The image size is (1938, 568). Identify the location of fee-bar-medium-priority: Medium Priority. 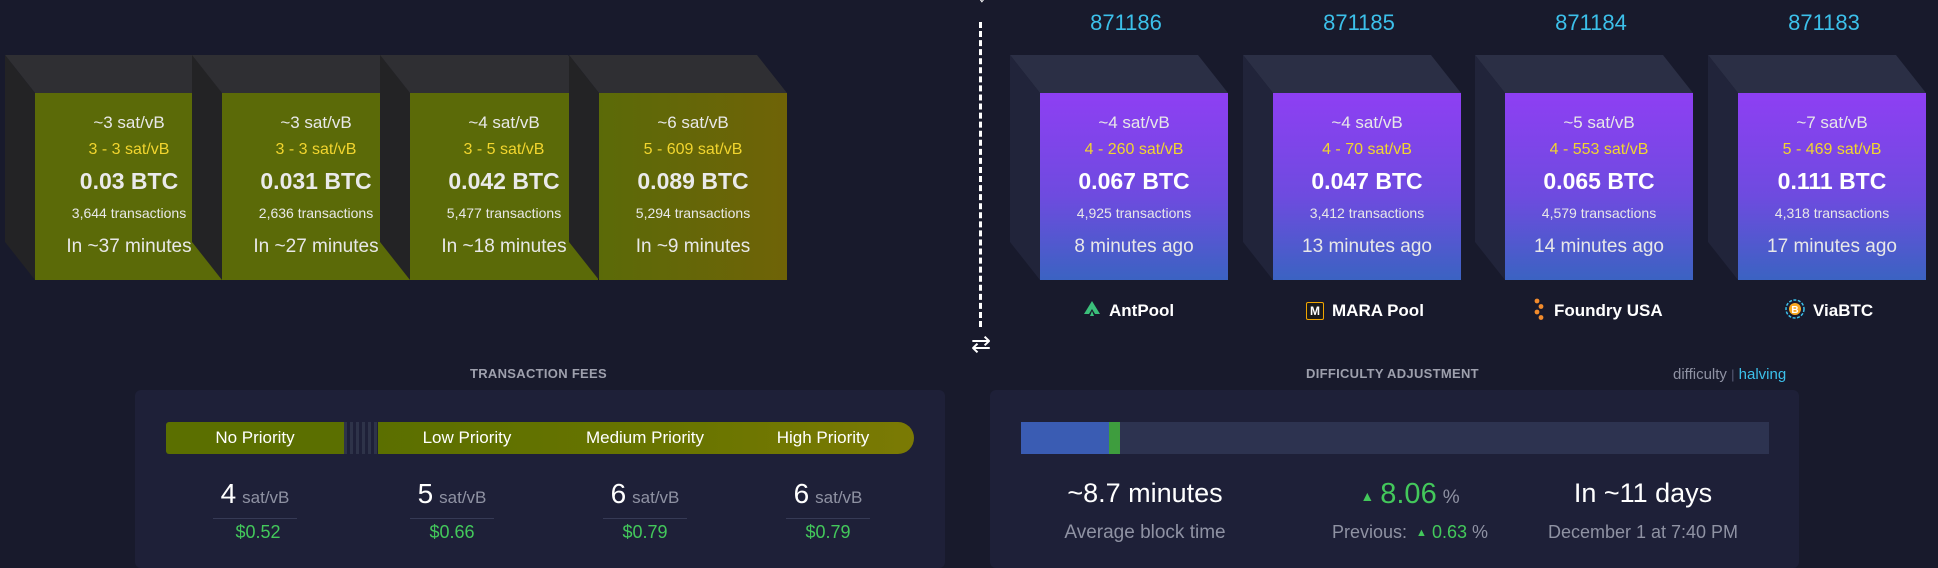
(645, 438).